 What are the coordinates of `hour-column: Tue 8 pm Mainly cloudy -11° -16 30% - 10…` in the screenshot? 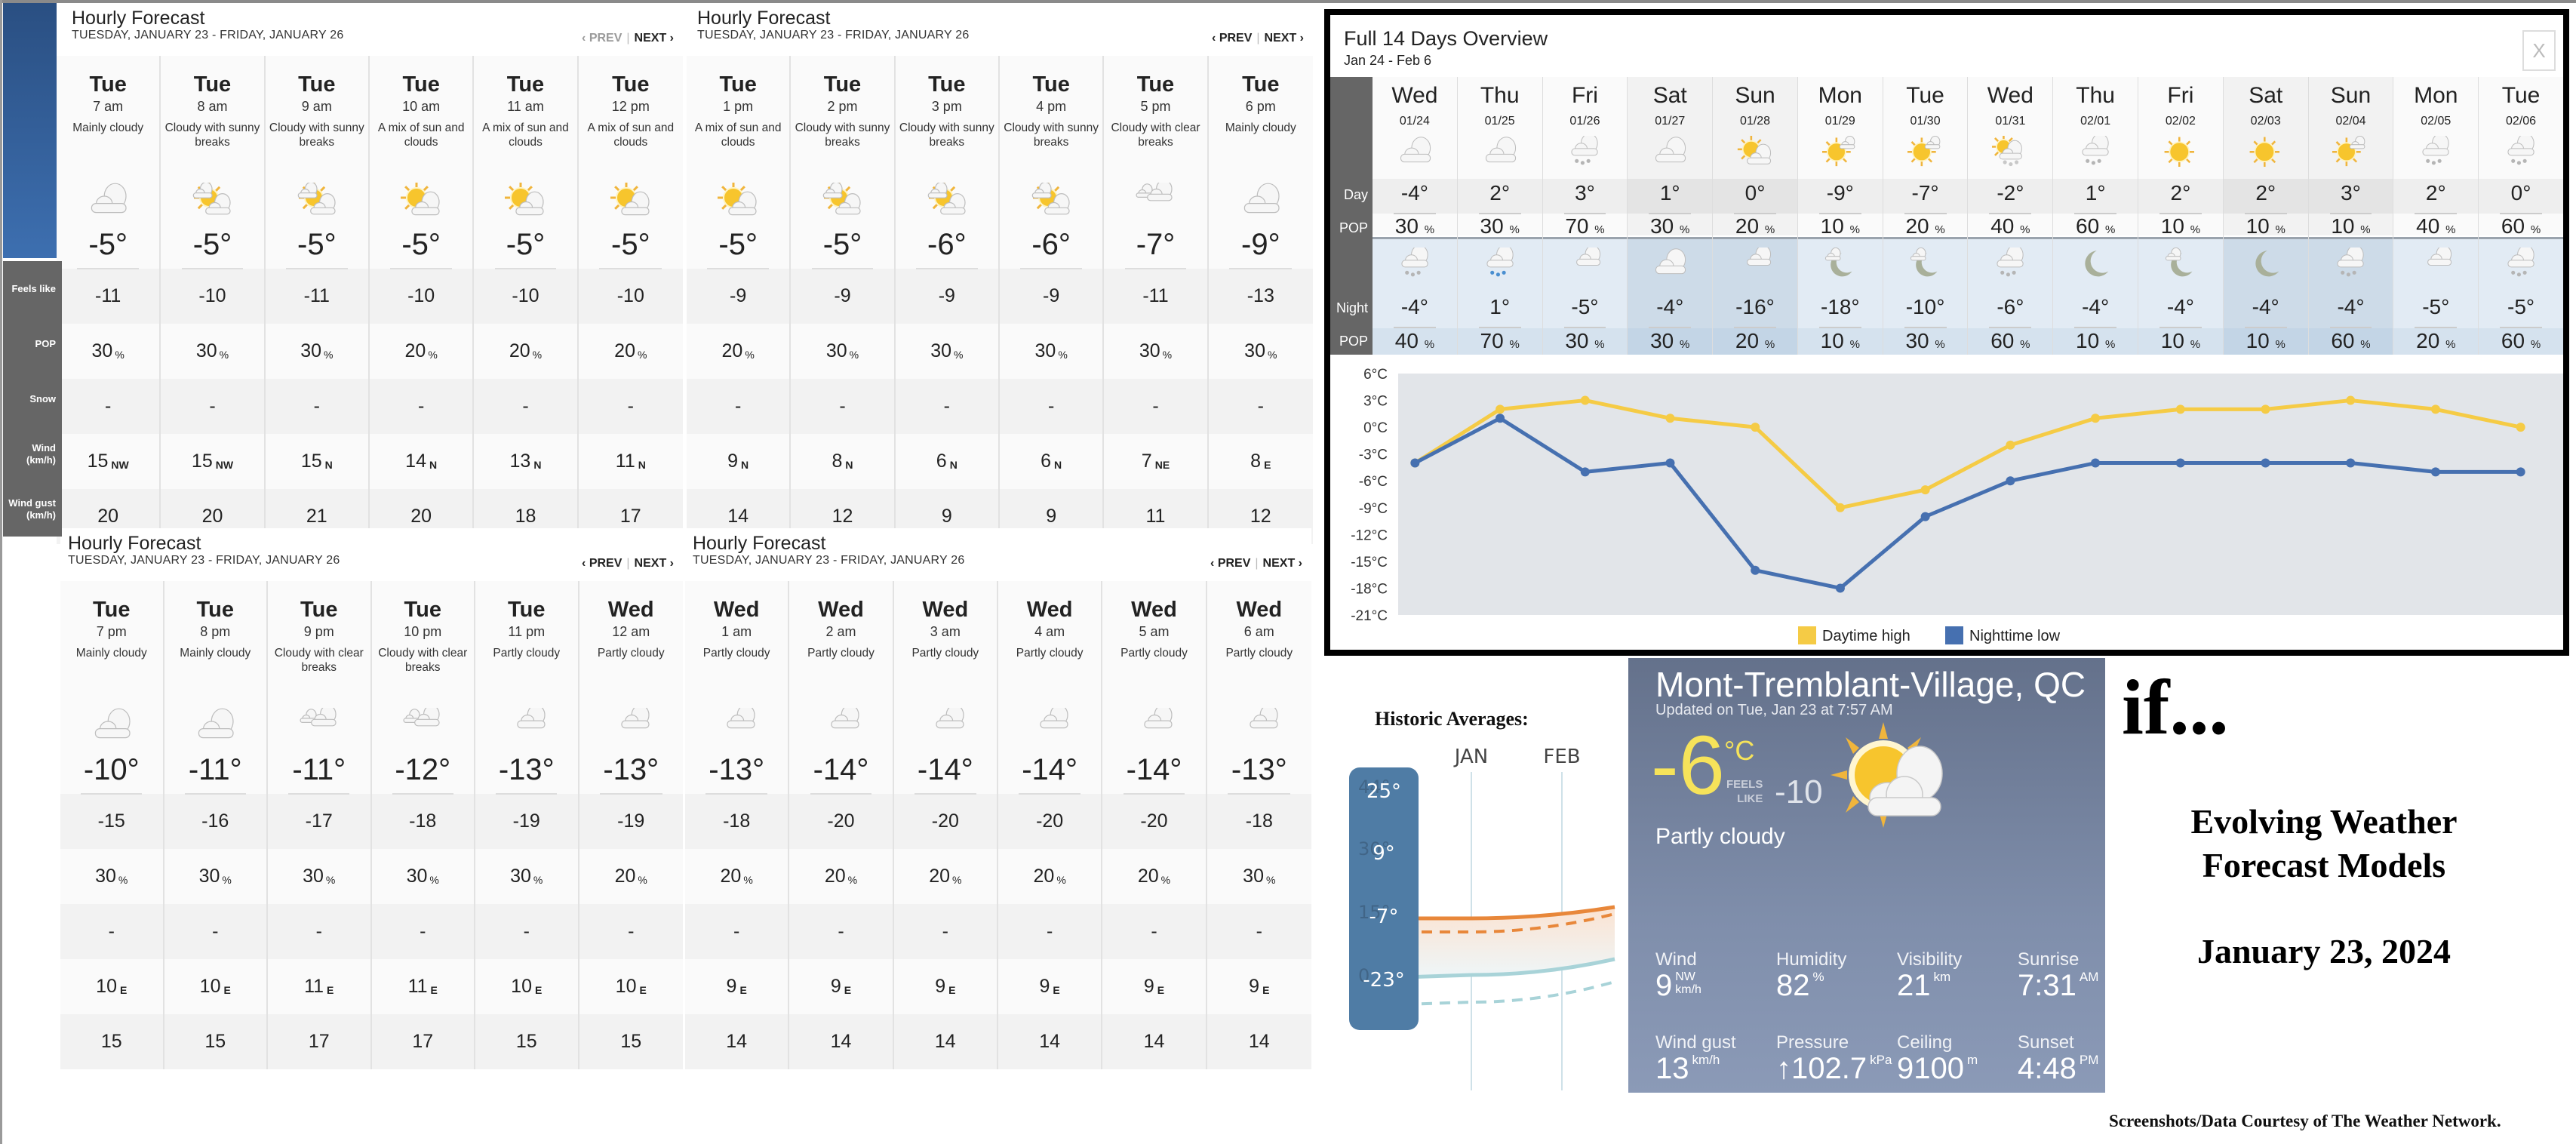 It's located at (216, 825).